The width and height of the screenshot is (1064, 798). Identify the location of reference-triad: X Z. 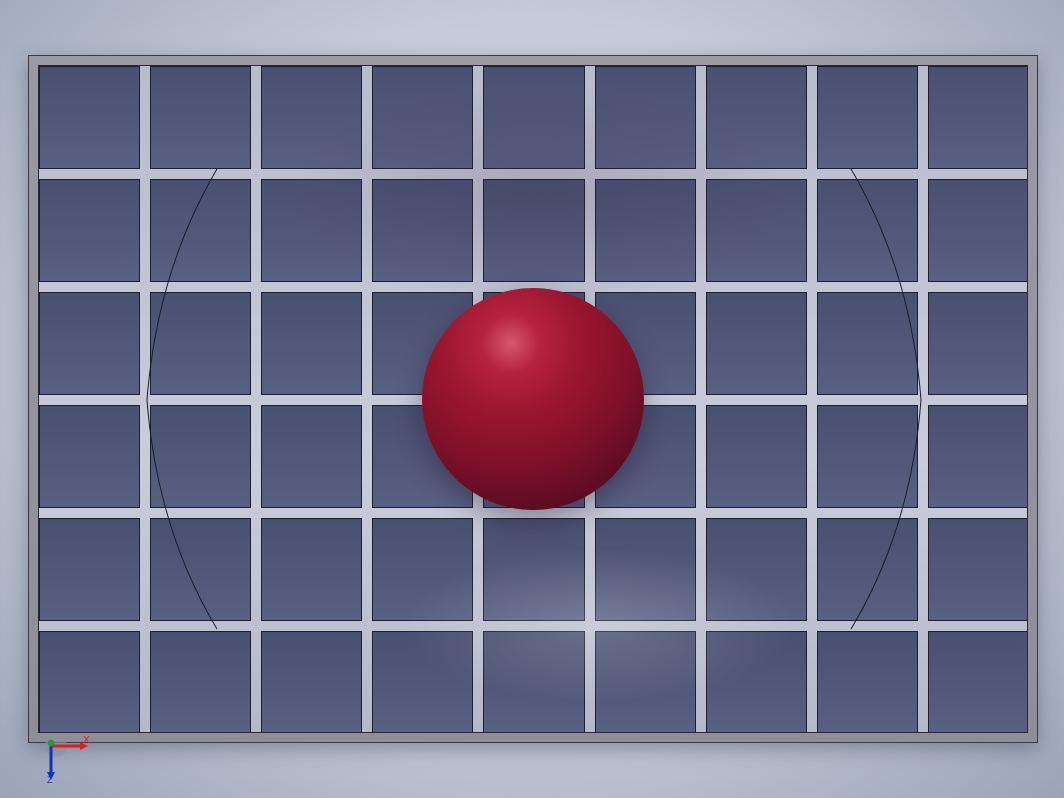
(67, 759).